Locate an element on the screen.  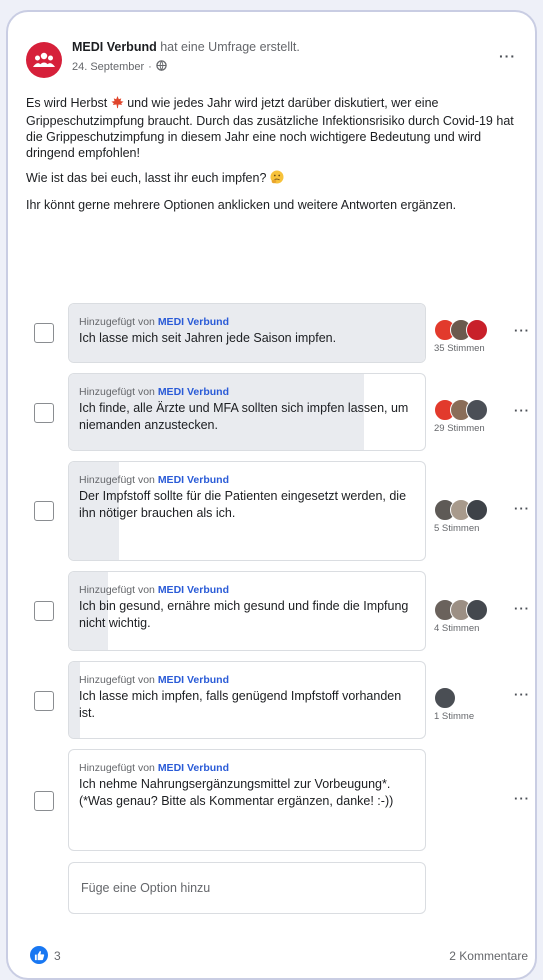
post-more-button: ··· is located at coordinates (507, 56).